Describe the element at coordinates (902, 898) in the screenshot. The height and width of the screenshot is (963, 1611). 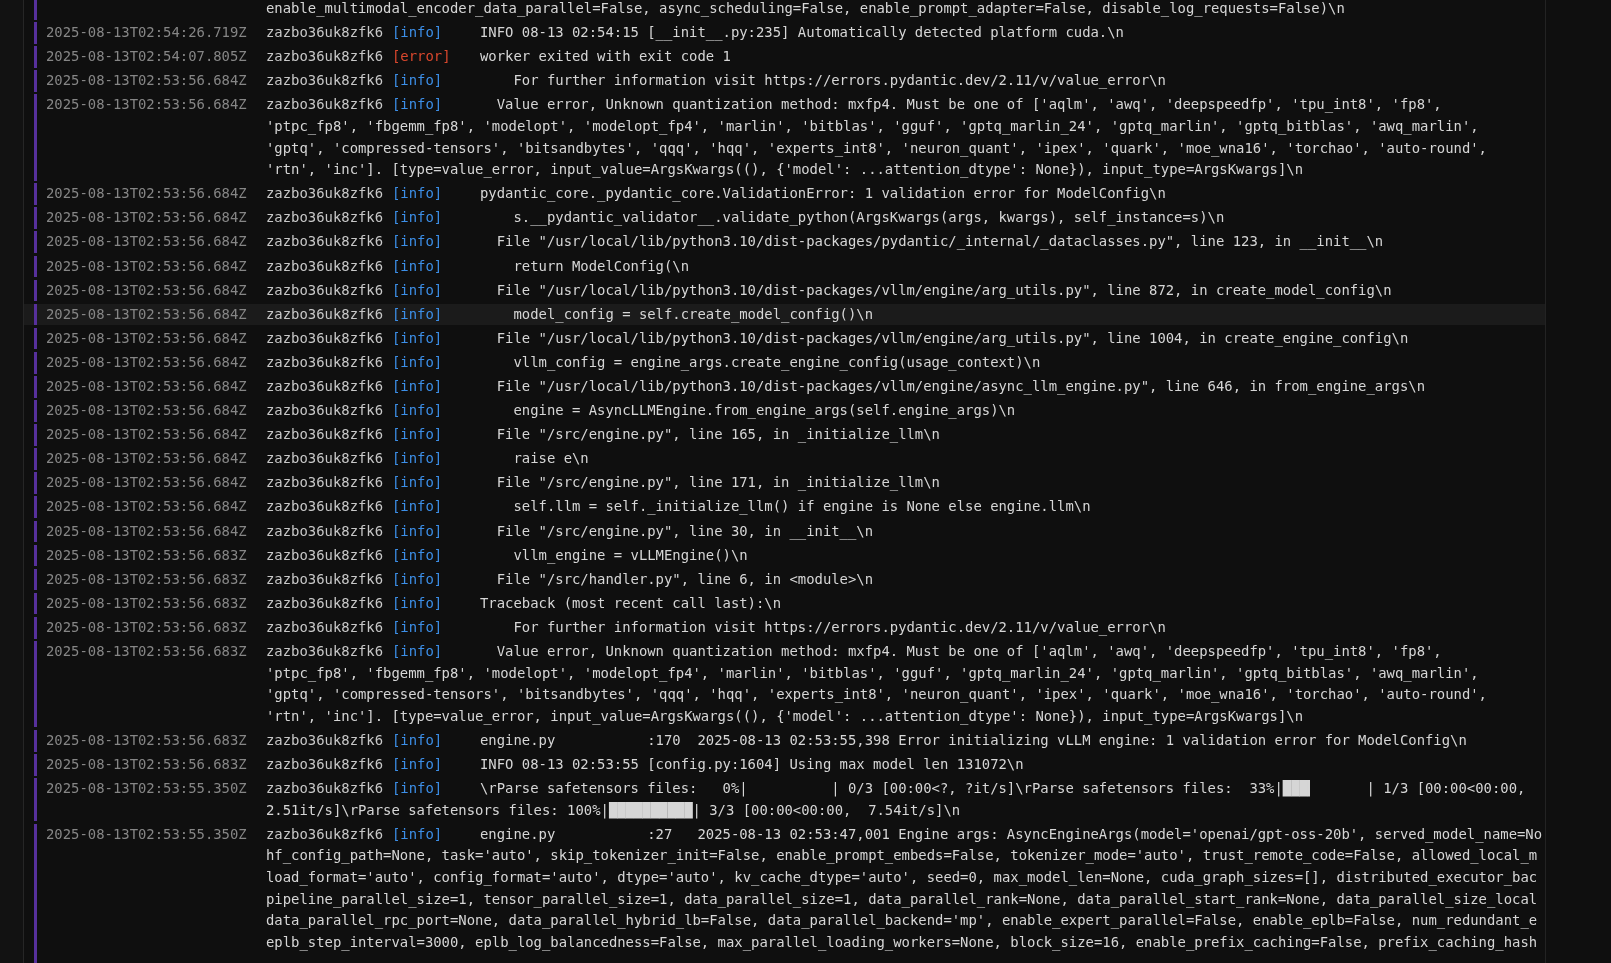
I see `log-message: pipeline_parallel_size=1, tensor_parallel_size=1, data_parallel_size=1, data_parallel_rank=None, data_parallel_start_rank=None, data_parallel_size_local` at that location.